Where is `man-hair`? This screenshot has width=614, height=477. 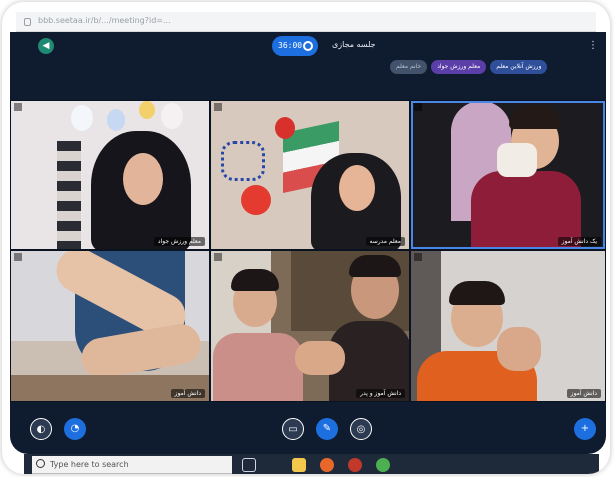 man-hair is located at coordinates (375, 266).